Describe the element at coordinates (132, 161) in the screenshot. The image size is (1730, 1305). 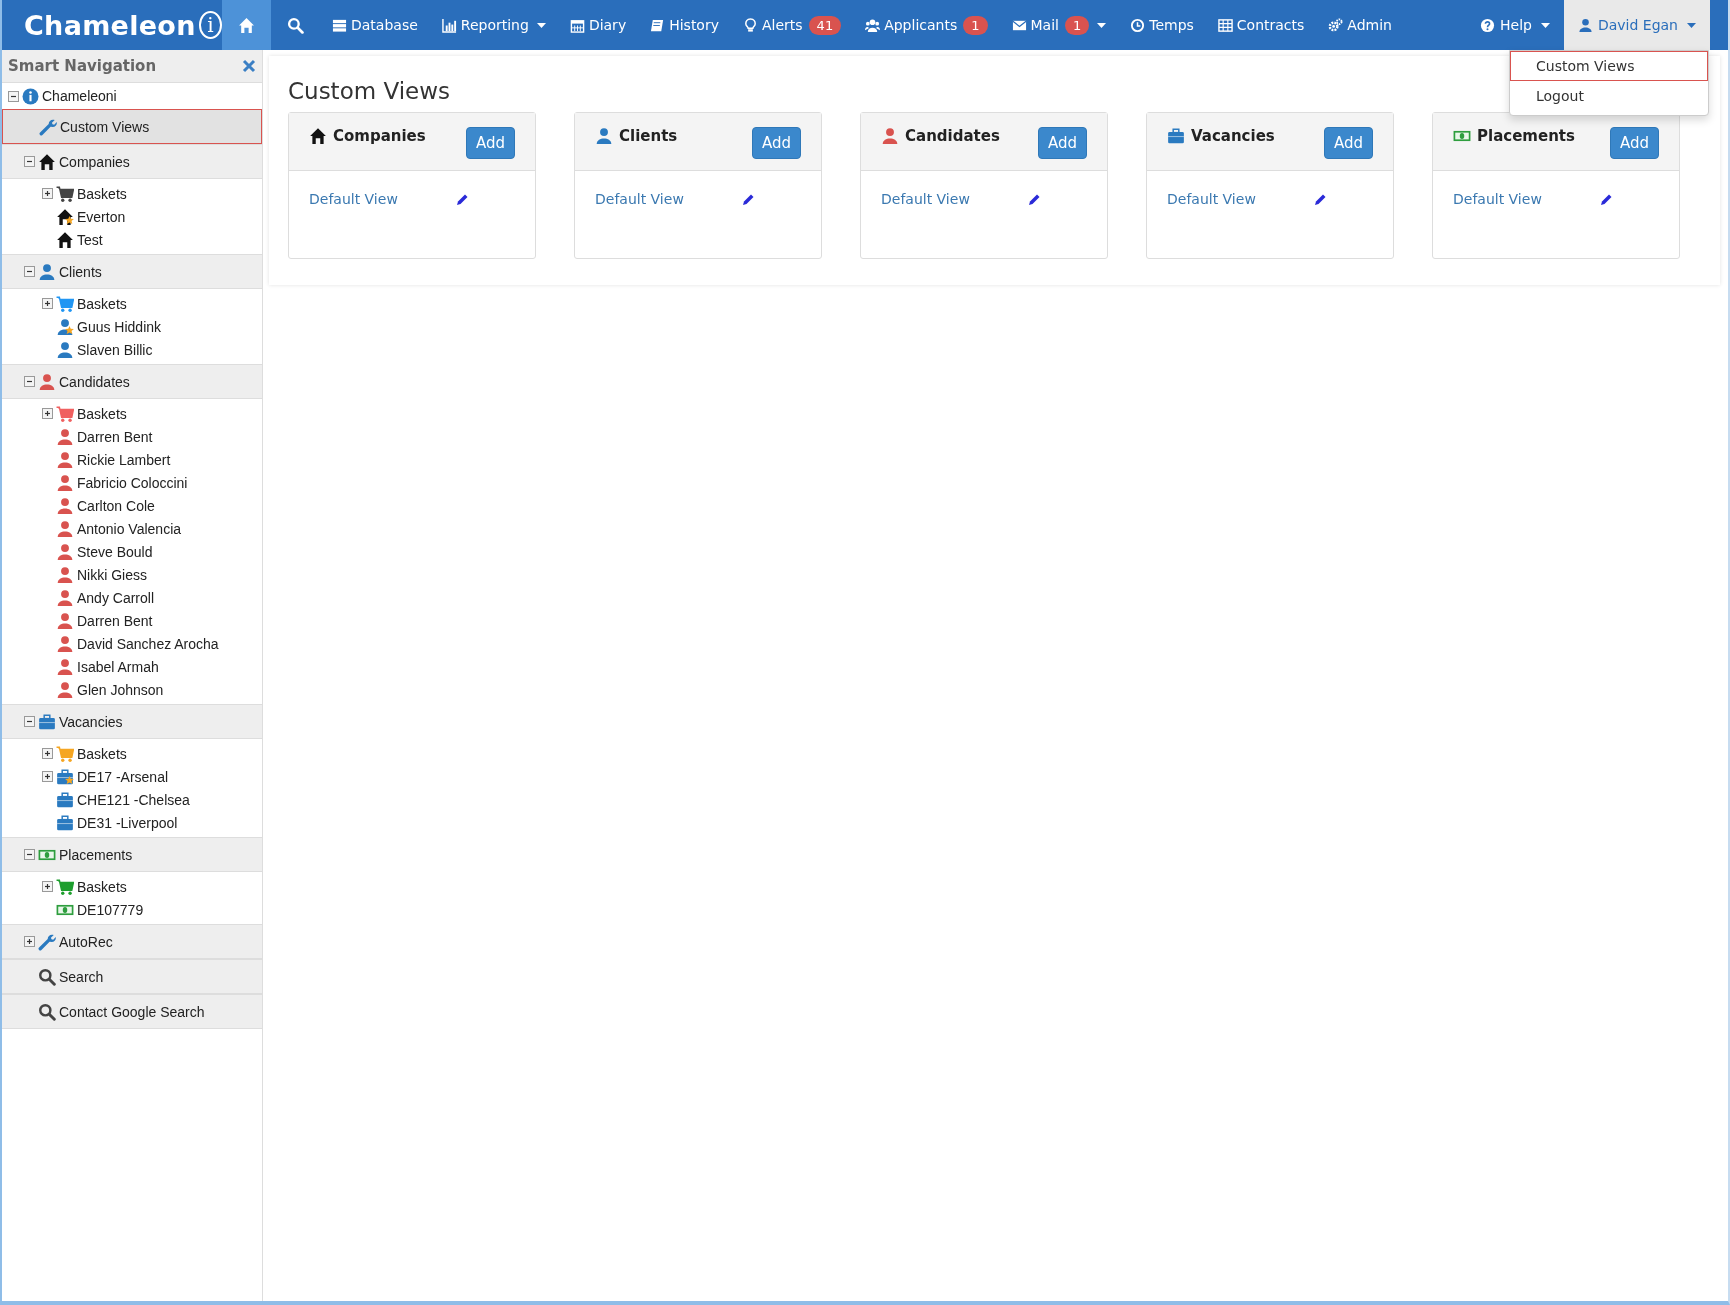
I see `tree-section: Companies` at that location.